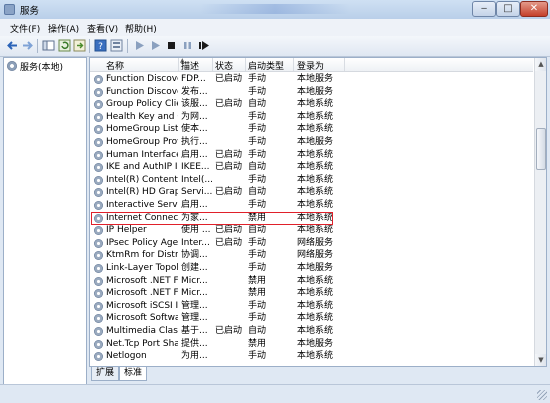 The width and height of the screenshot is (550, 403). I want to click on table-row: Microsoft iSCSI Ini...管理... 手动 本地系统, so click(311, 306).